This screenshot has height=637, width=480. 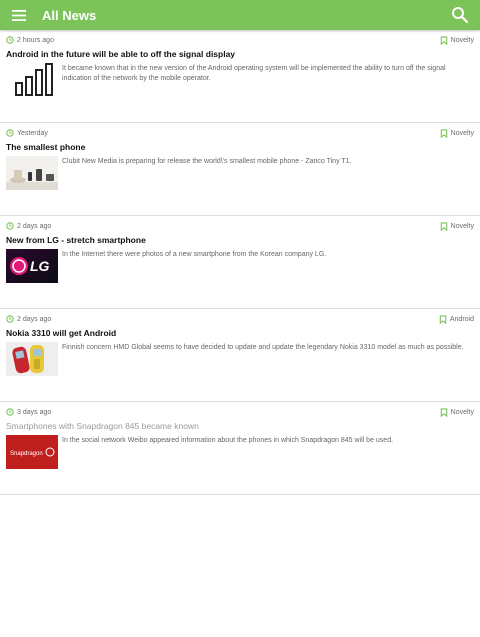 What do you see at coordinates (32, 133) in the screenshot?
I see `news-time: Yesterday` at bounding box center [32, 133].